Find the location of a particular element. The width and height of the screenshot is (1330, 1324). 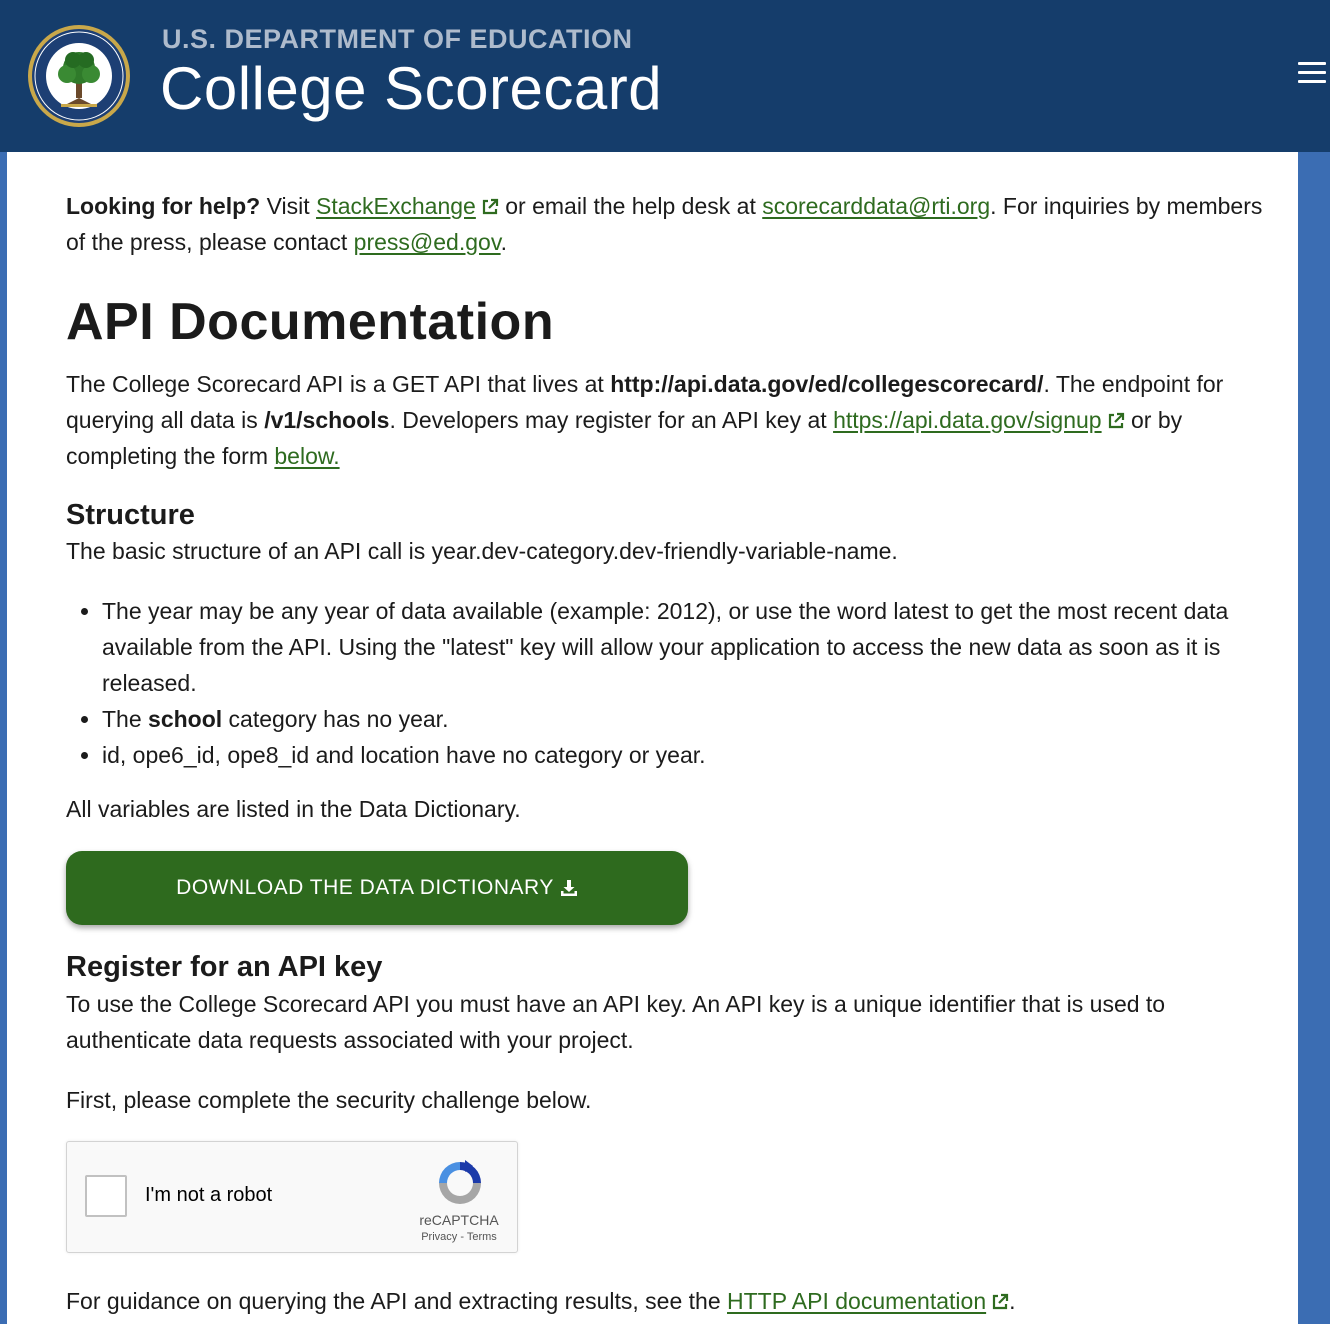

helpdesk-email-link: scorecarddata@rti.org is located at coordinates (876, 206).